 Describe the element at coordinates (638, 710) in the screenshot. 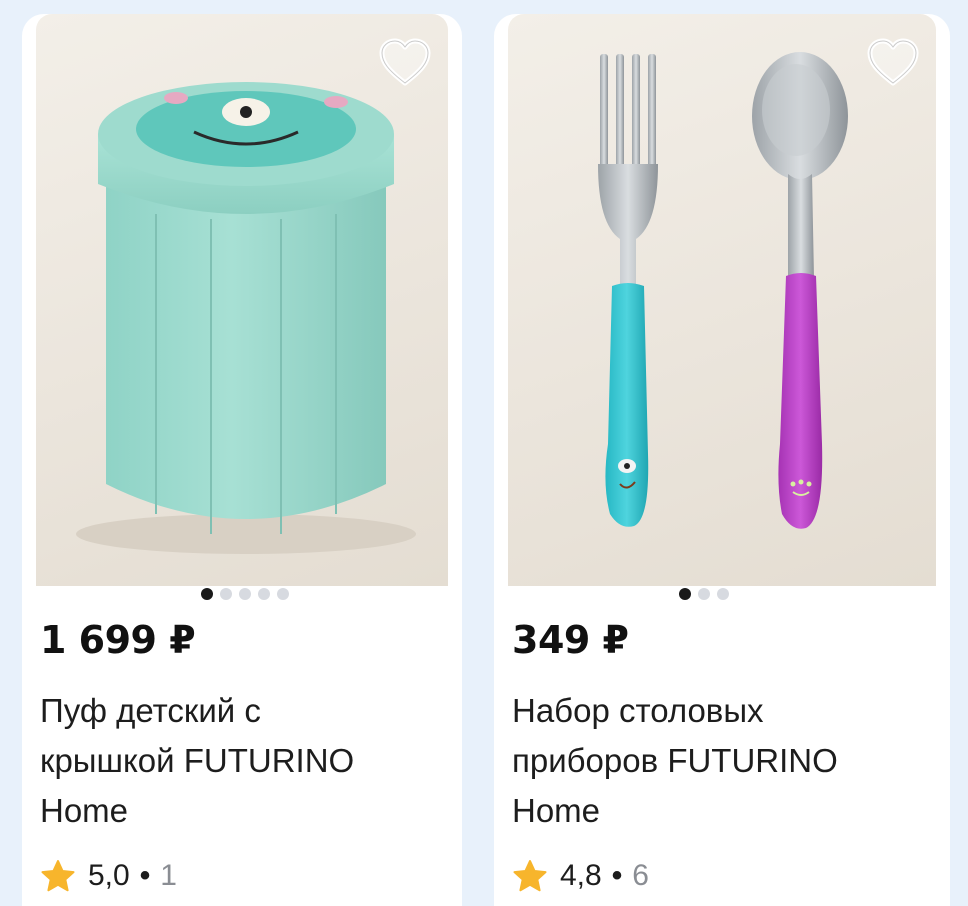

I see `product-title-line: Набор столовых` at that location.